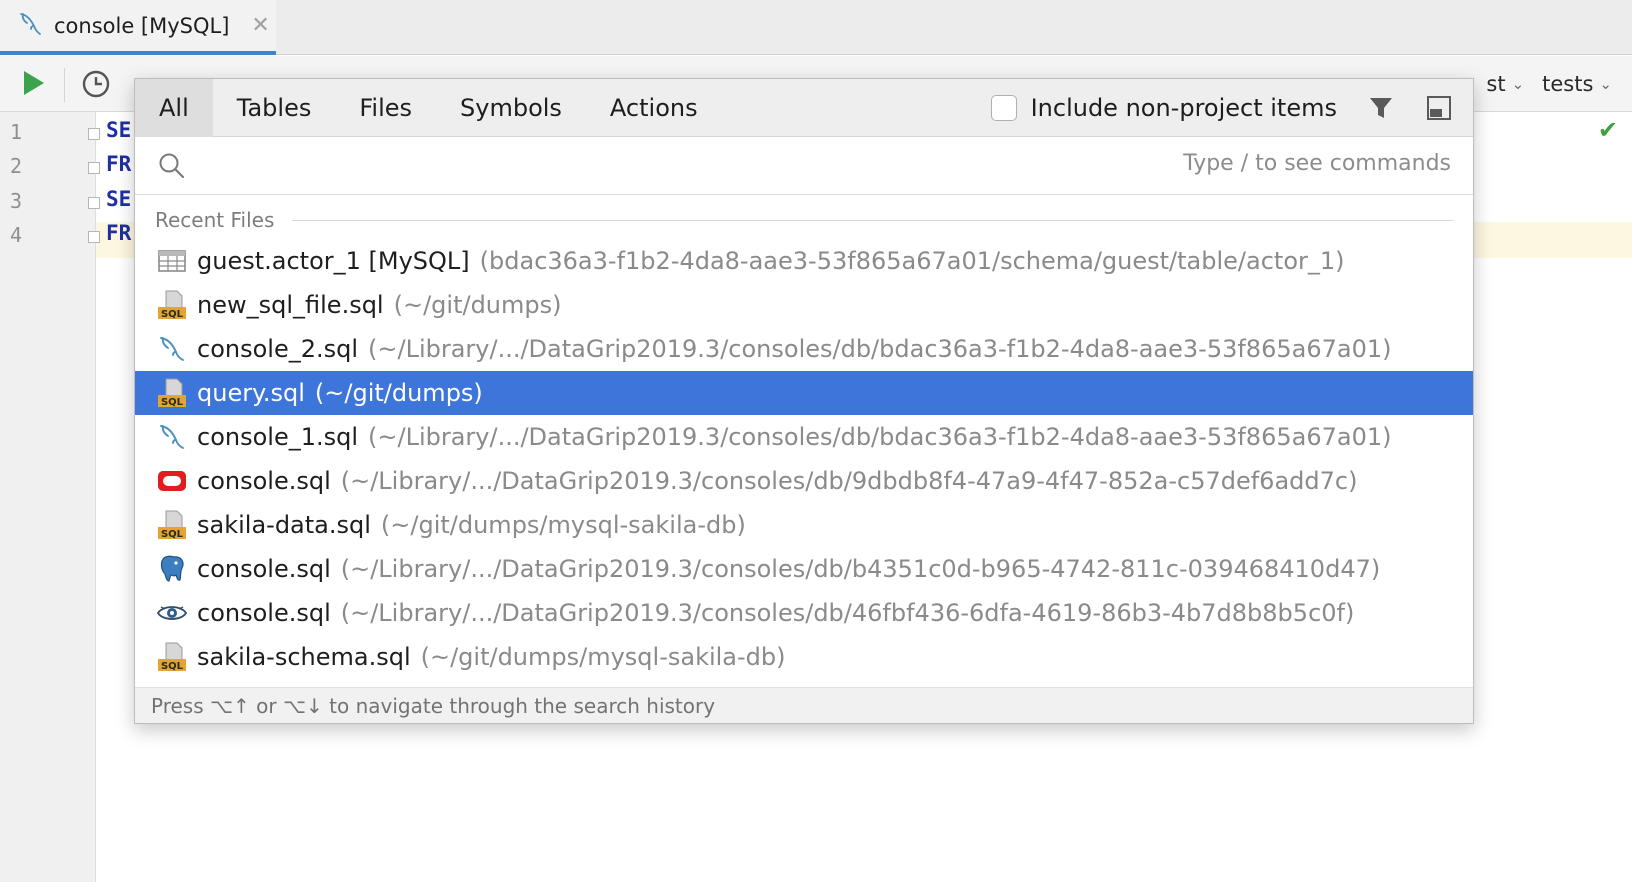  Describe the element at coordinates (1381, 108) in the screenshot. I see `filter-icon` at that location.